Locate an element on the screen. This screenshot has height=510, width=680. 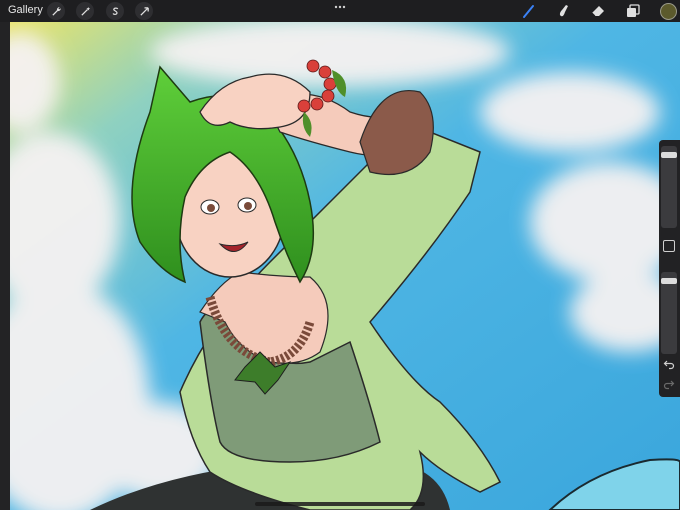
transform-arrow-icon is located at coordinates (144, 11).